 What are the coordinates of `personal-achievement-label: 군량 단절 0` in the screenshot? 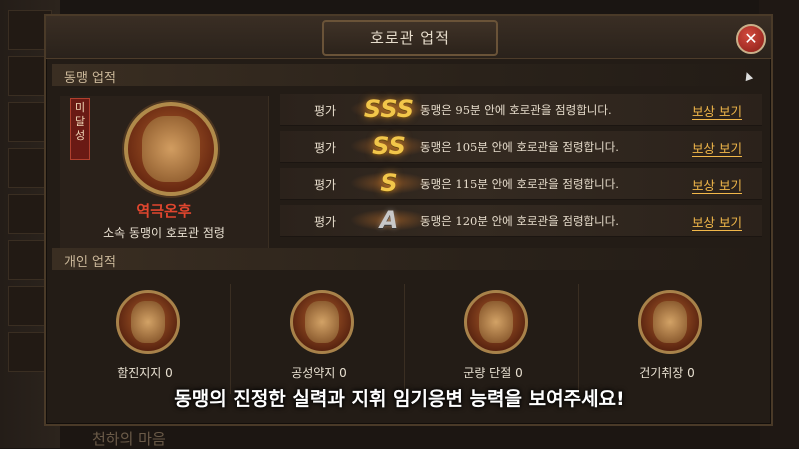 It's located at (493, 373).